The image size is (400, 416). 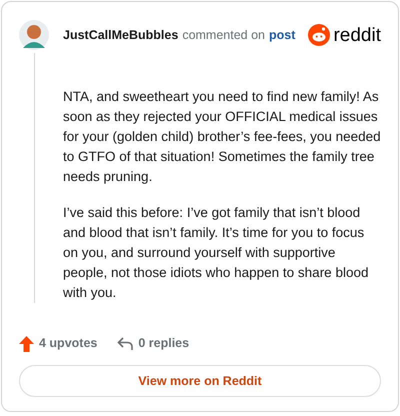 What do you see at coordinates (26, 344) in the screenshot?
I see `upvote-arrow-icon` at bounding box center [26, 344].